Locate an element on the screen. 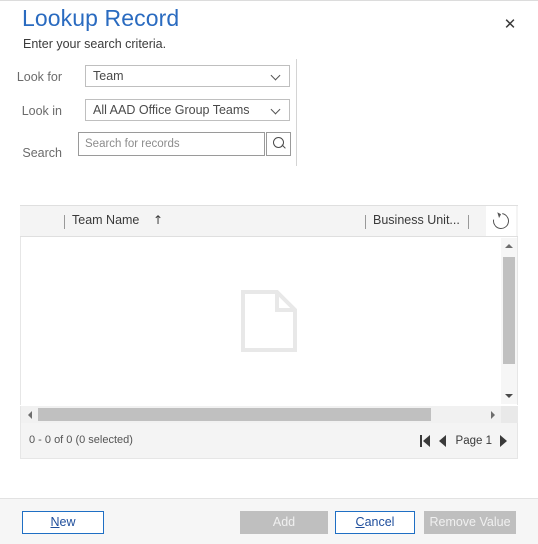 The height and width of the screenshot is (544, 538). horizontal-scrollbar is located at coordinates (269, 414).